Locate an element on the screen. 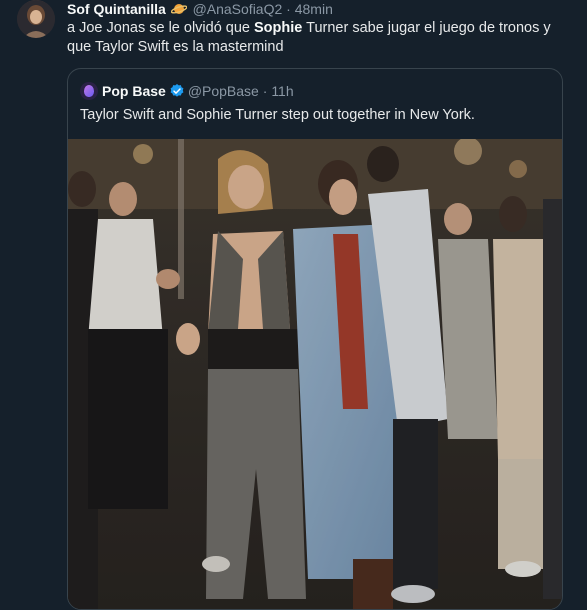 This screenshot has height=610, width=587. verified-badge-icon is located at coordinates (177, 93).